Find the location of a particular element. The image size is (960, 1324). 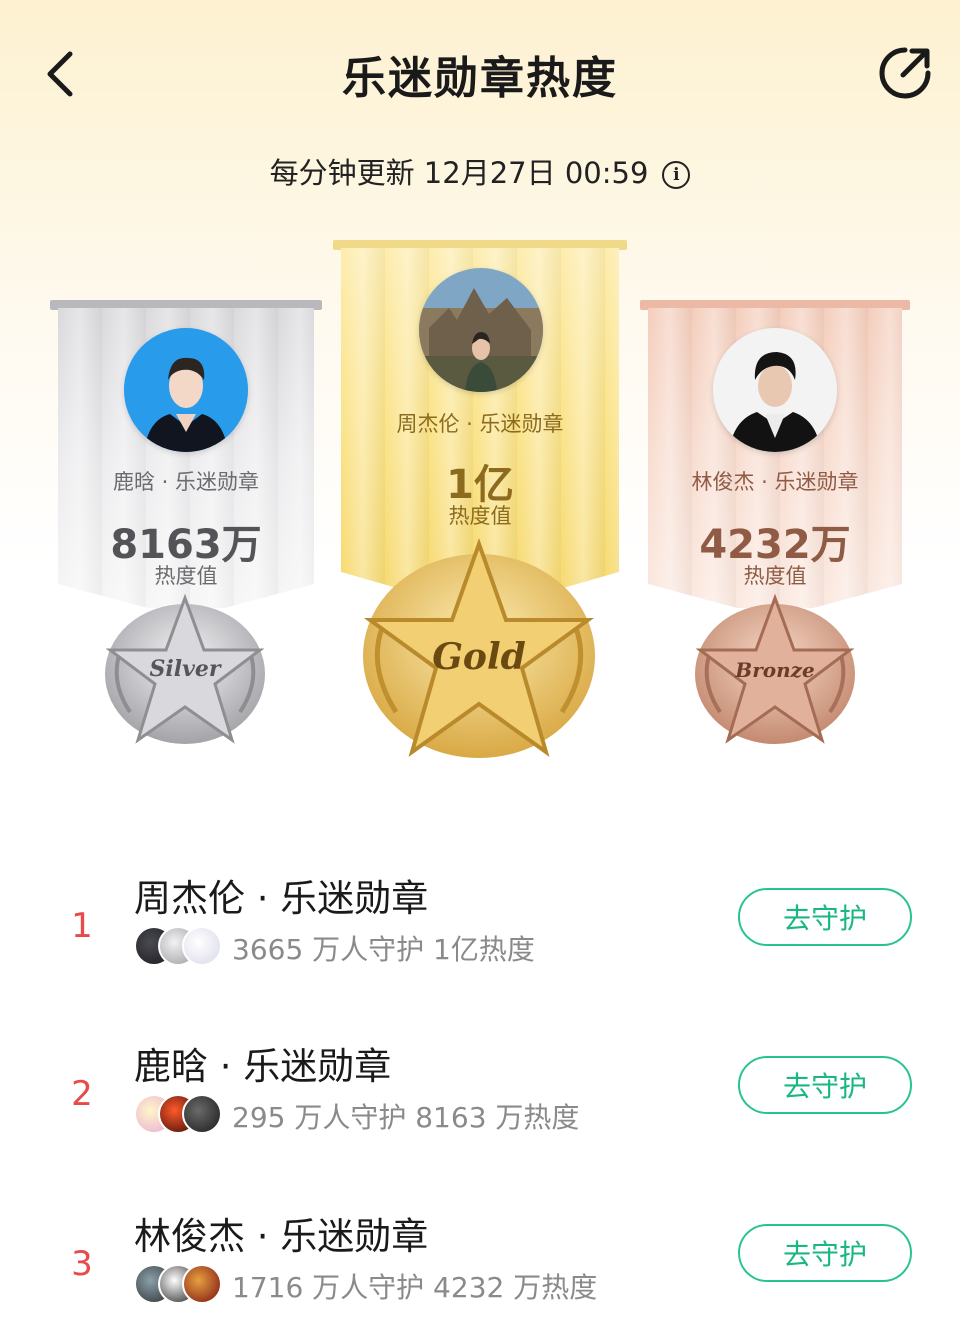

medal-label: Bronze is located at coordinates (775, 670).